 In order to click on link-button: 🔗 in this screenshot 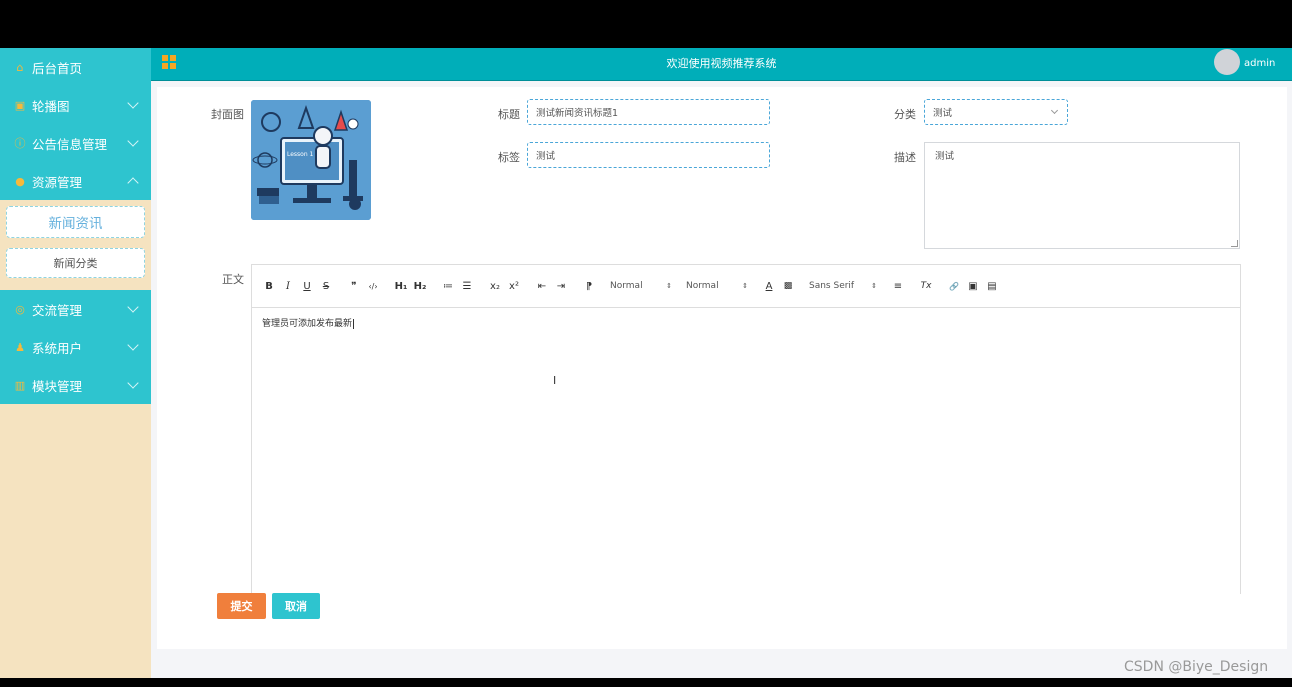, I will do `click(954, 286)`.